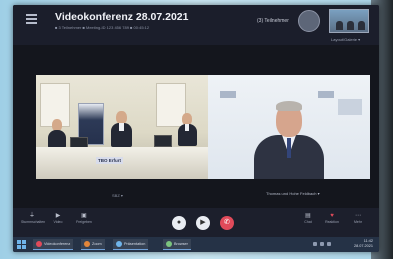 Image resolution: width=393 pixels, height=259 pixels. Describe the element at coordinates (53, 244) in the screenshot. I see `taskbar-app: Videokonferenz` at that location.